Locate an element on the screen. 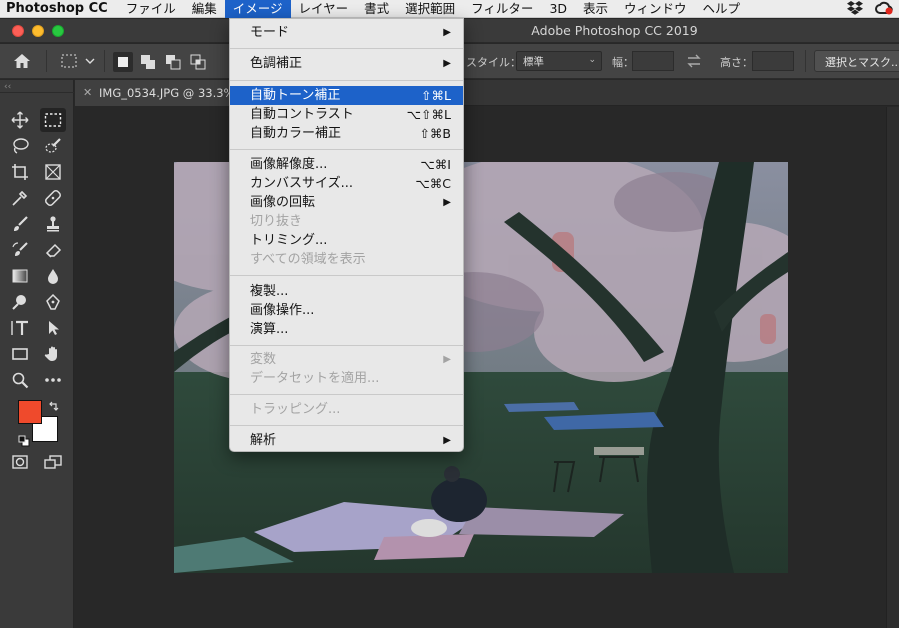  menu-item-shortcut: ⌥⌘C is located at coordinates (433, 183).